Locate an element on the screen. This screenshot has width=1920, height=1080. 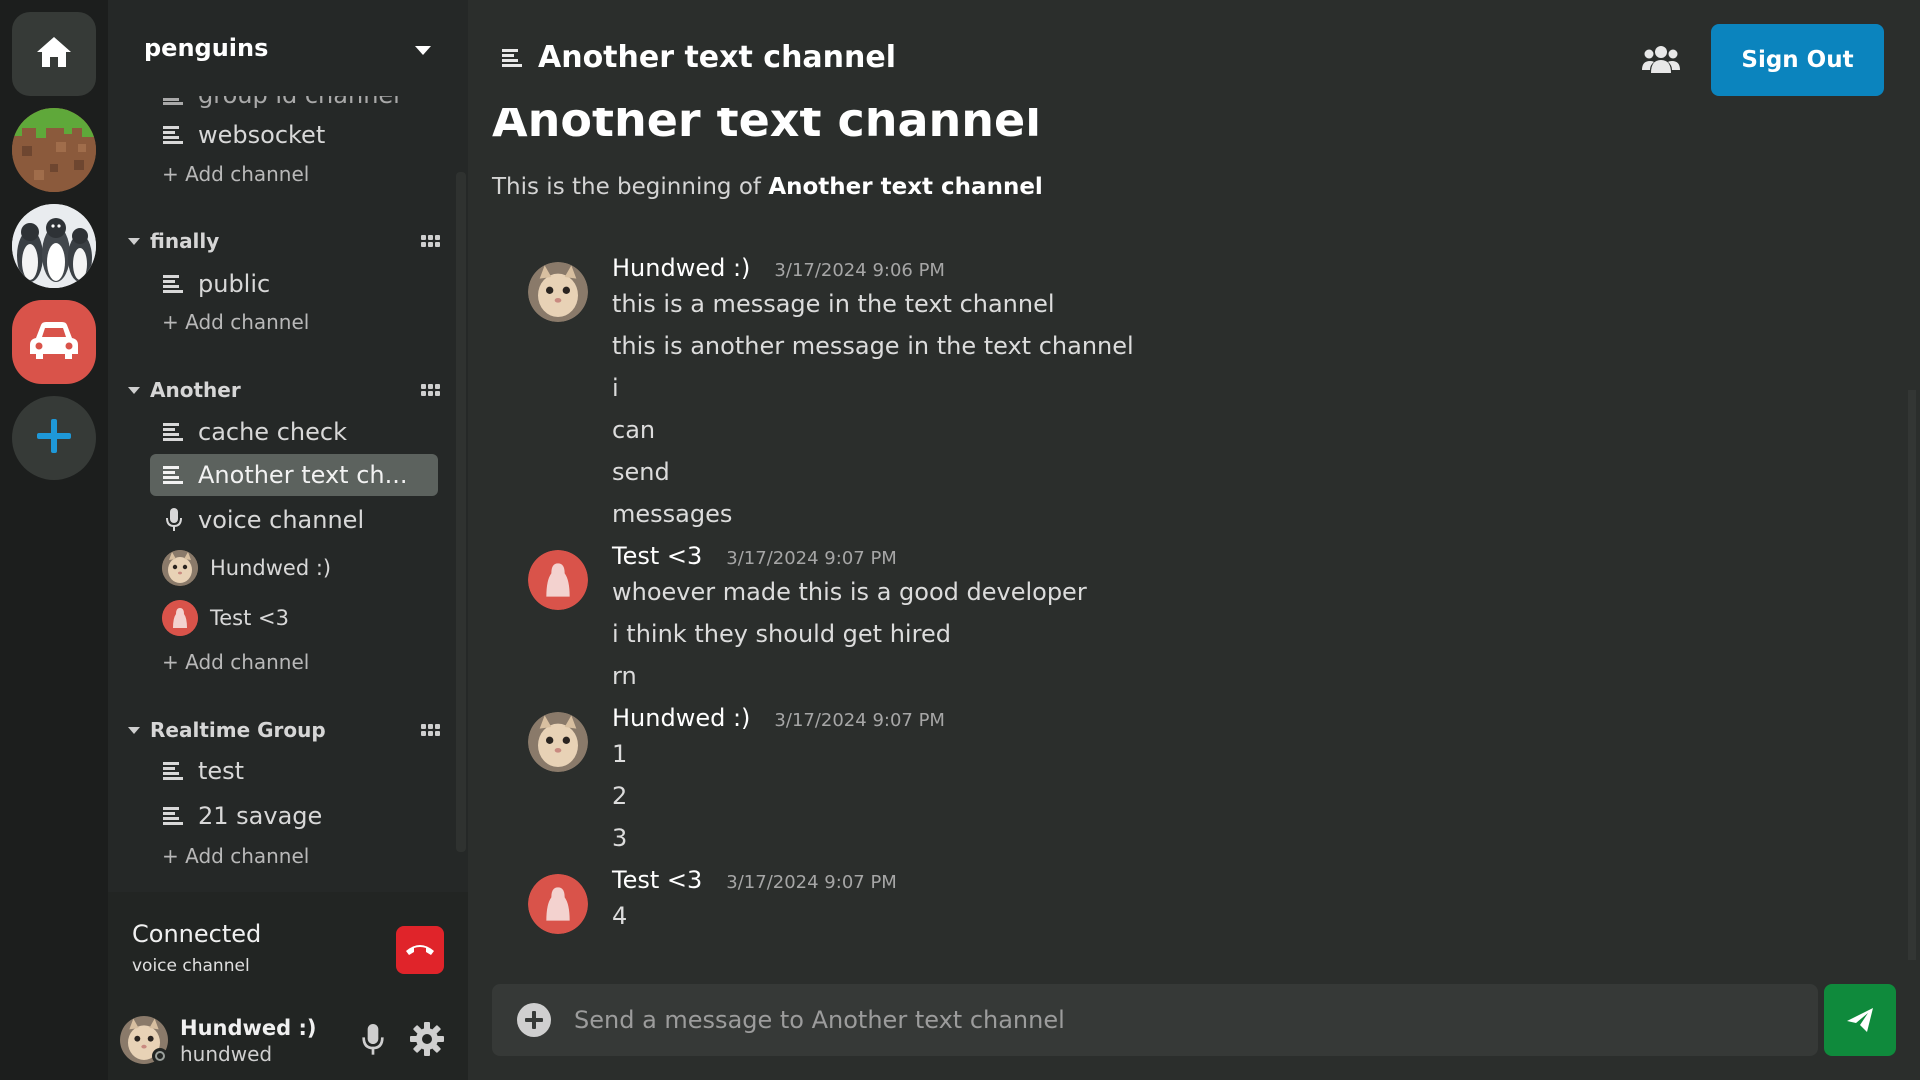
car-icon is located at coordinates (54, 342).